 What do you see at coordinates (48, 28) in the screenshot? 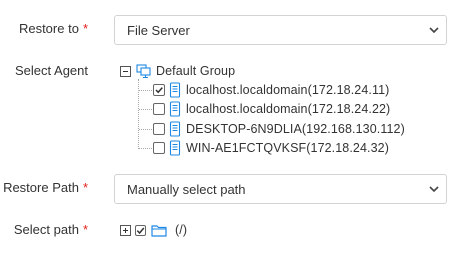
I see `restore-to-label-text: Restore to` at bounding box center [48, 28].